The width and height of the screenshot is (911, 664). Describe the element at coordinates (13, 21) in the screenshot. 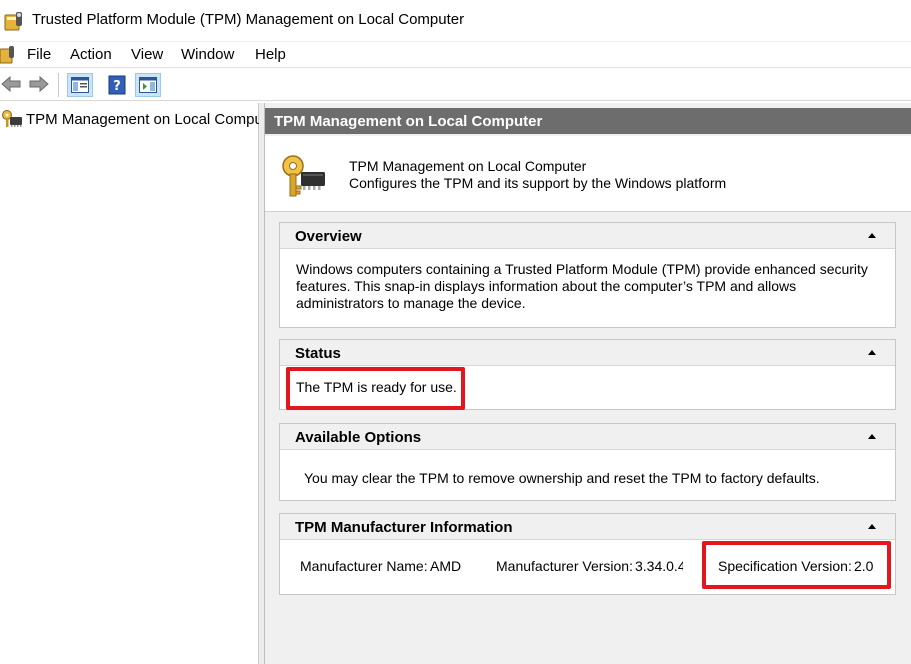

I see `tpm-app-icon` at that location.